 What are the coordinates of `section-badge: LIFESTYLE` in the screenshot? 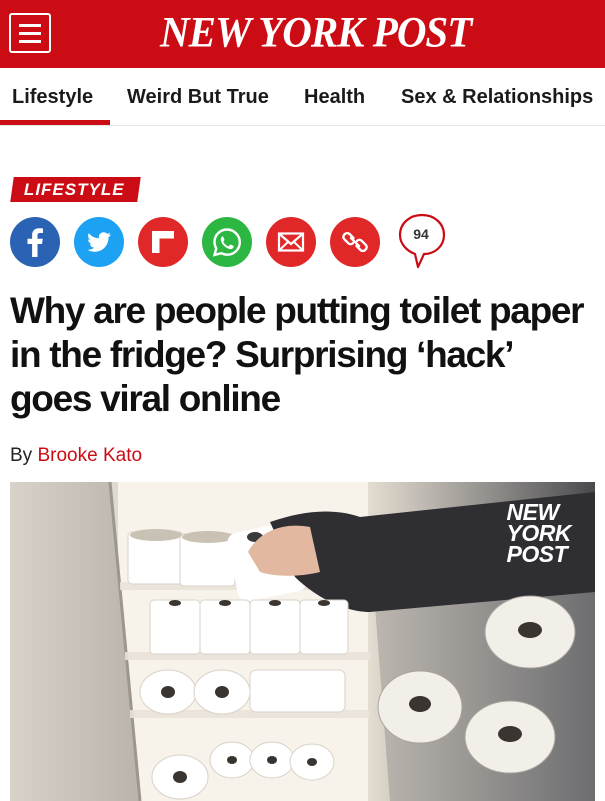 It's located at (75, 189).